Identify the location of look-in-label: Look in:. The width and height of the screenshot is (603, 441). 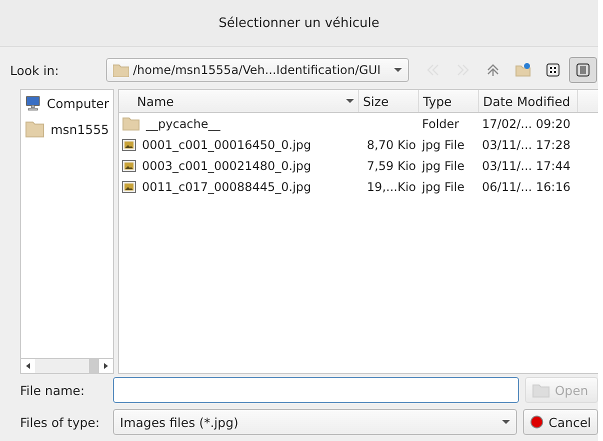
(35, 70).